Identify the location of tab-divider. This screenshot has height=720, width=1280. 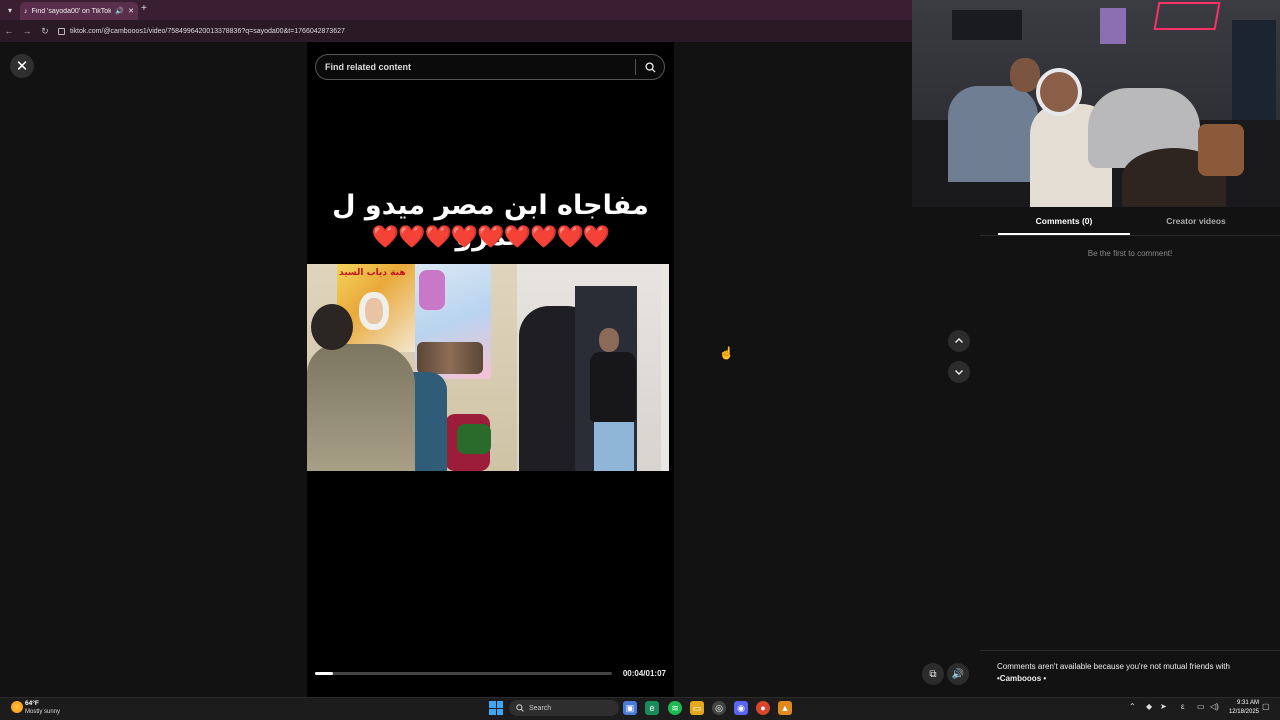
(1130, 235).